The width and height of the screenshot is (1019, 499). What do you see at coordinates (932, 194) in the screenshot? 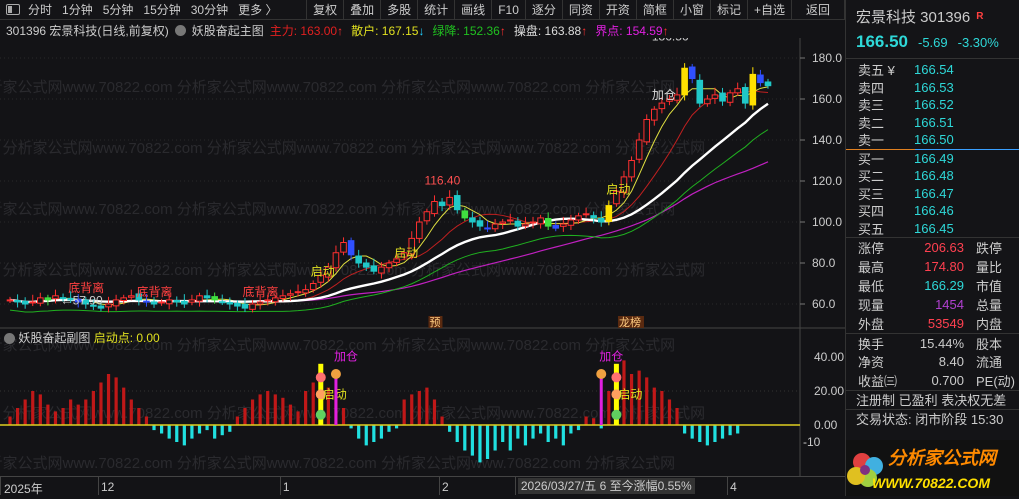
I see `orderbook-row: 买三 166.47` at bounding box center [932, 194].